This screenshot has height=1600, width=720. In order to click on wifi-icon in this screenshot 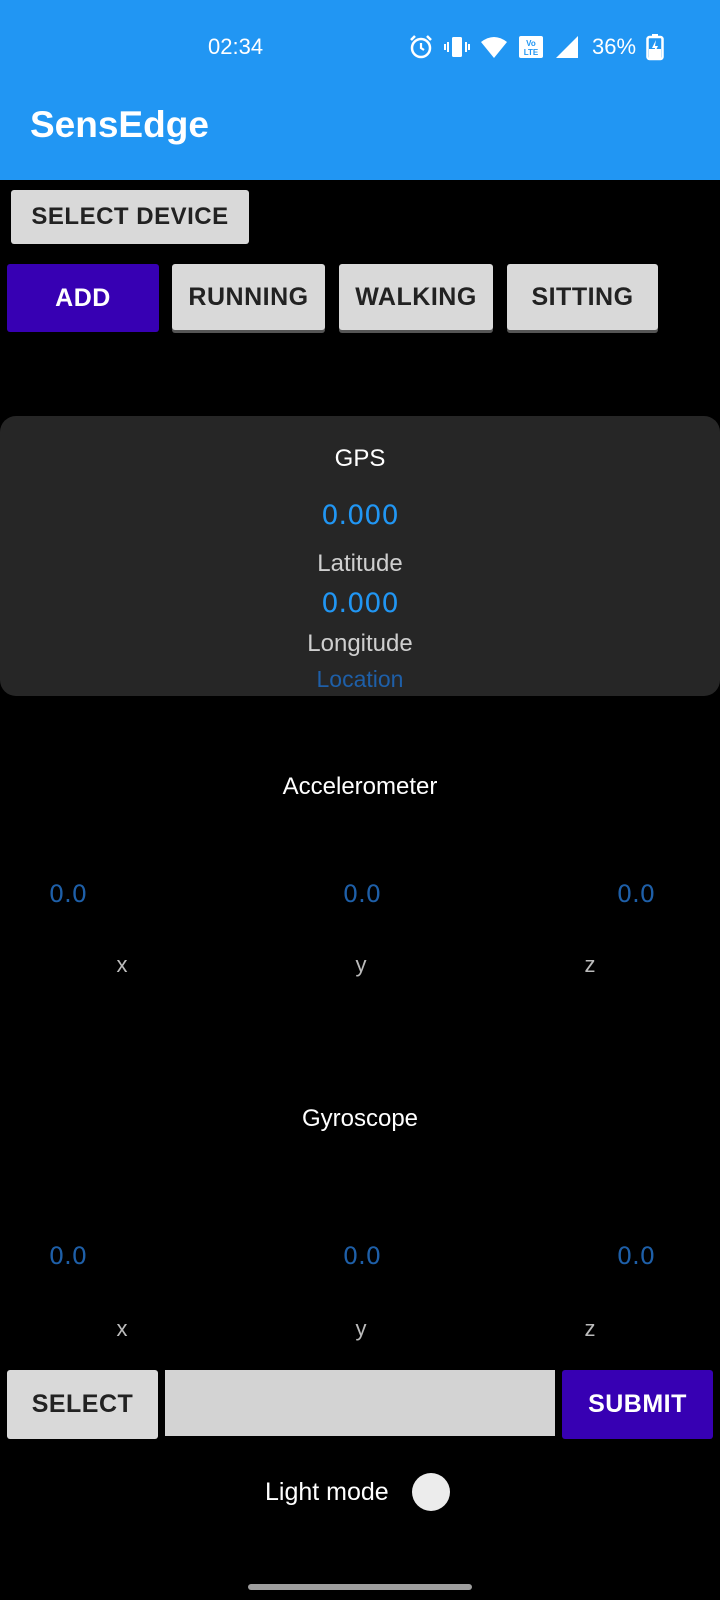, I will do `click(494, 47)`.